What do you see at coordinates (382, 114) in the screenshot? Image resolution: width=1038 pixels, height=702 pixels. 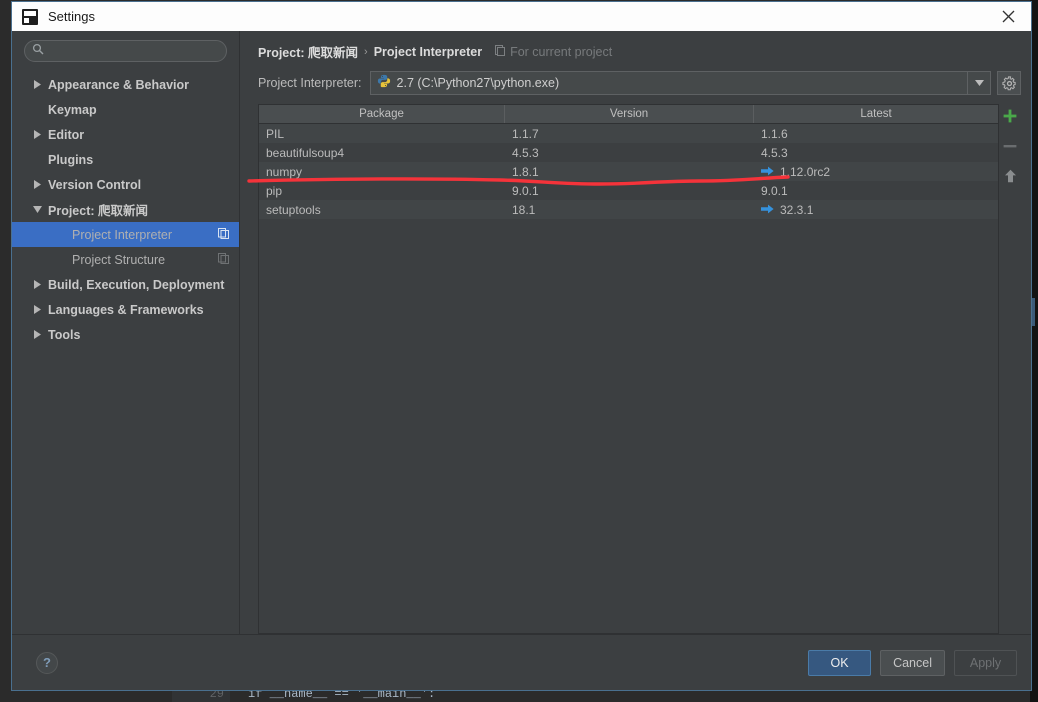 I see `column-header-package: Package` at bounding box center [382, 114].